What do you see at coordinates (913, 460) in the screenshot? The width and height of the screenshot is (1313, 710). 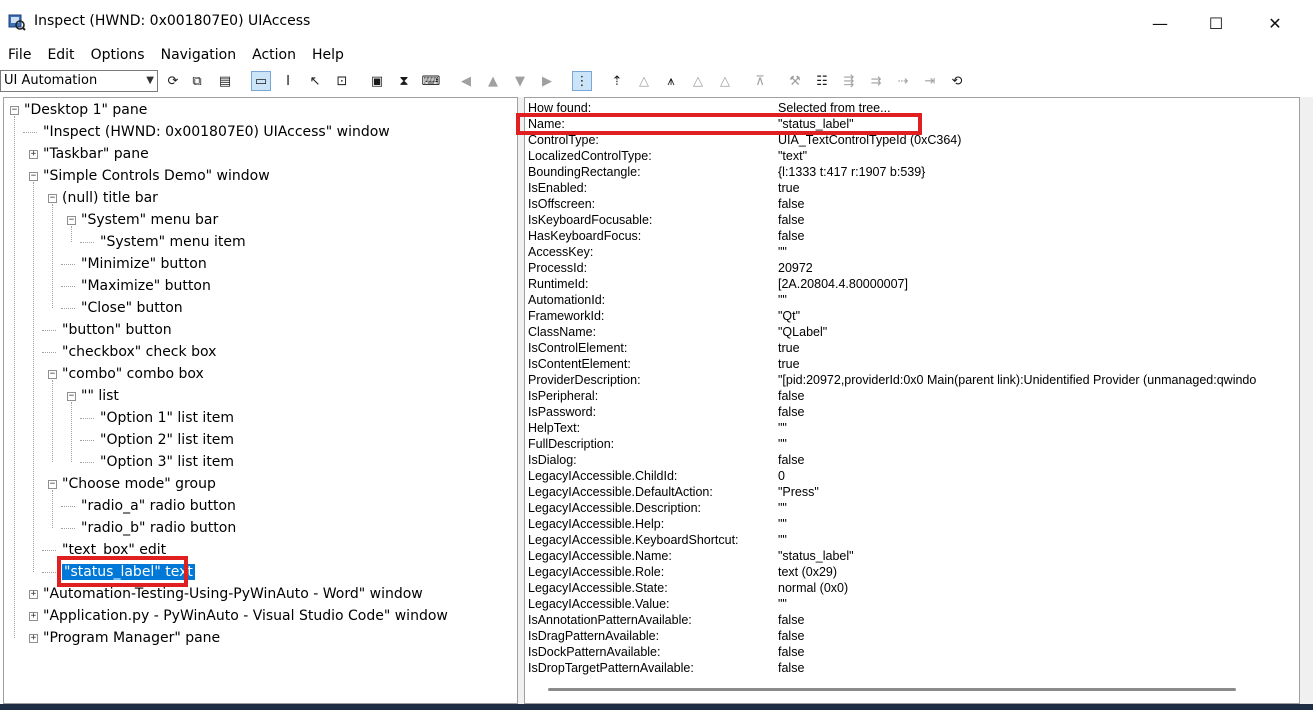 I see `property-row: IsDialog: false` at bounding box center [913, 460].